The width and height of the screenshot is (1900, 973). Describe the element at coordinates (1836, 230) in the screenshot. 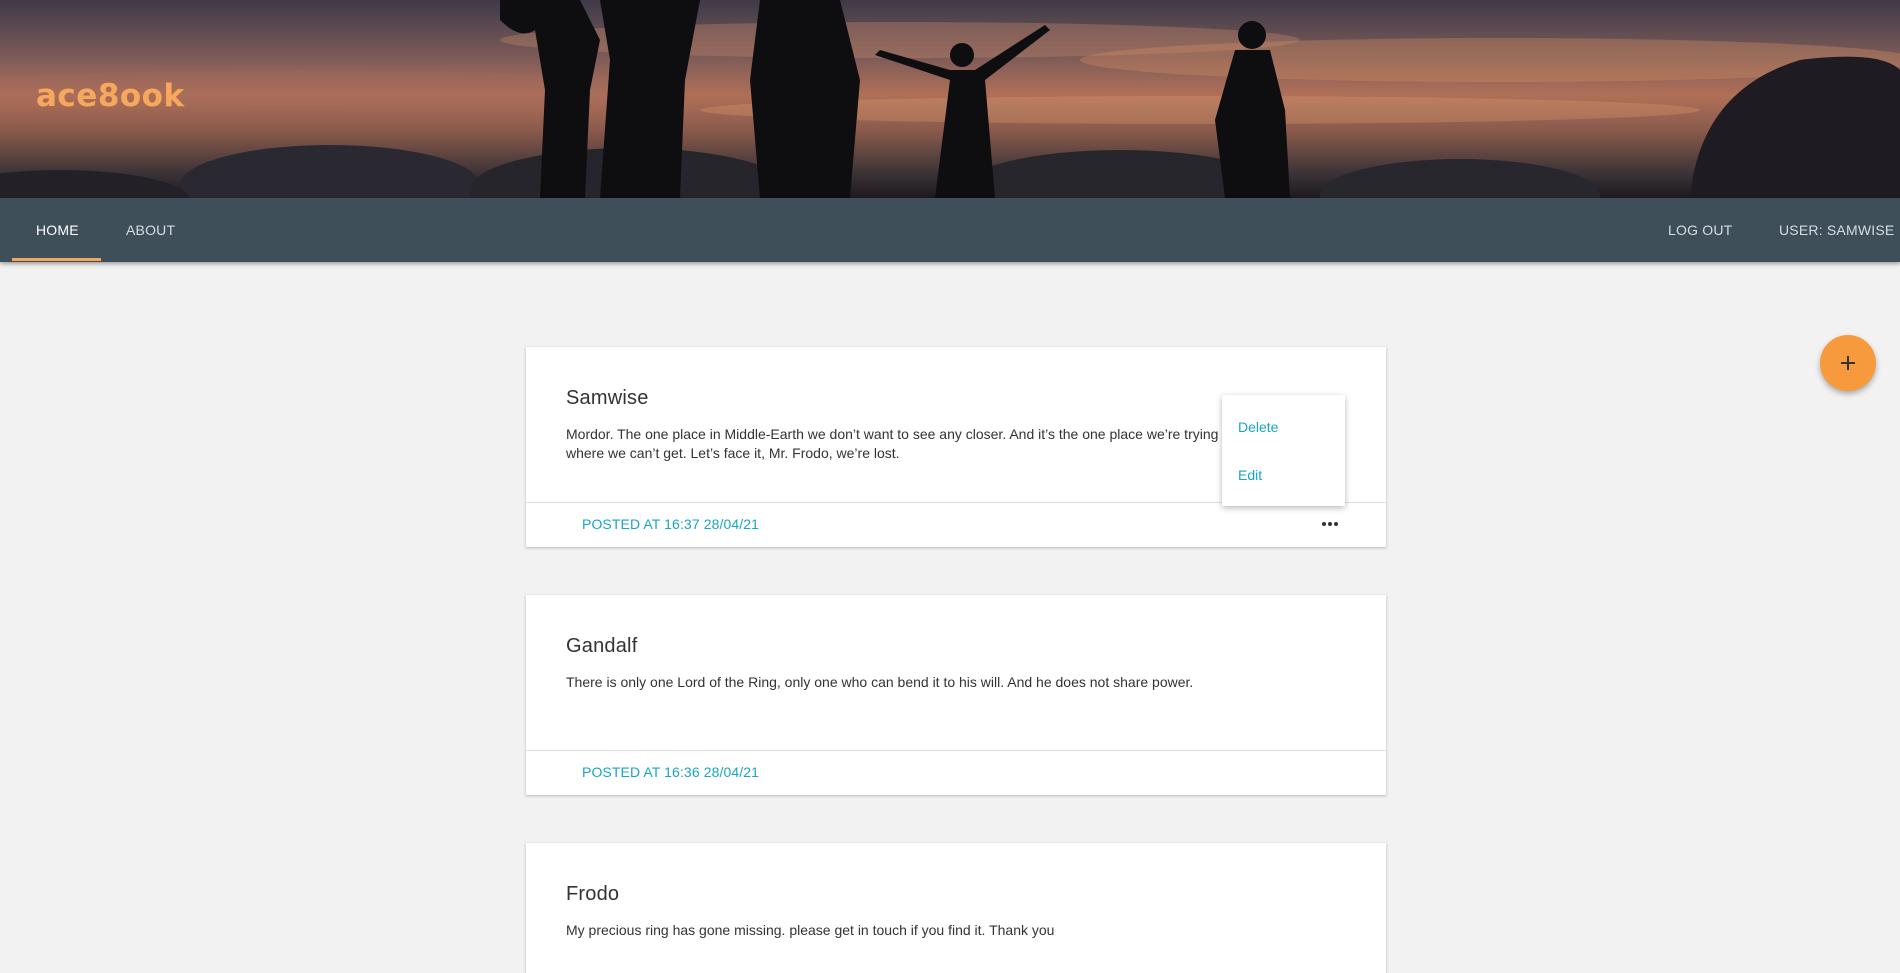

I see `nav-user: USER: SAMWISE` at that location.